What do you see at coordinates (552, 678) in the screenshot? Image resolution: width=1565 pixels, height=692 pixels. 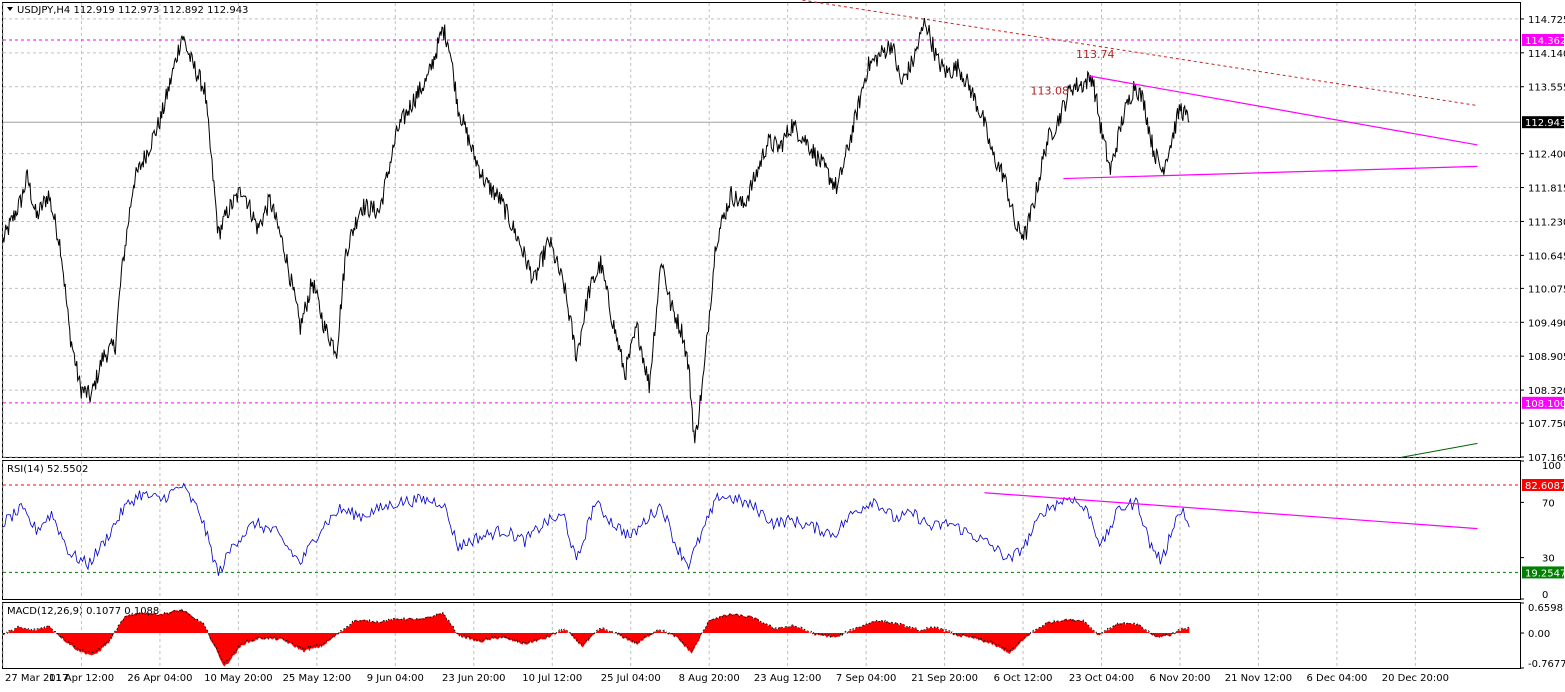 I see `x-tick-label: 10 Jul 12:00` at bounding box center [552, 678].